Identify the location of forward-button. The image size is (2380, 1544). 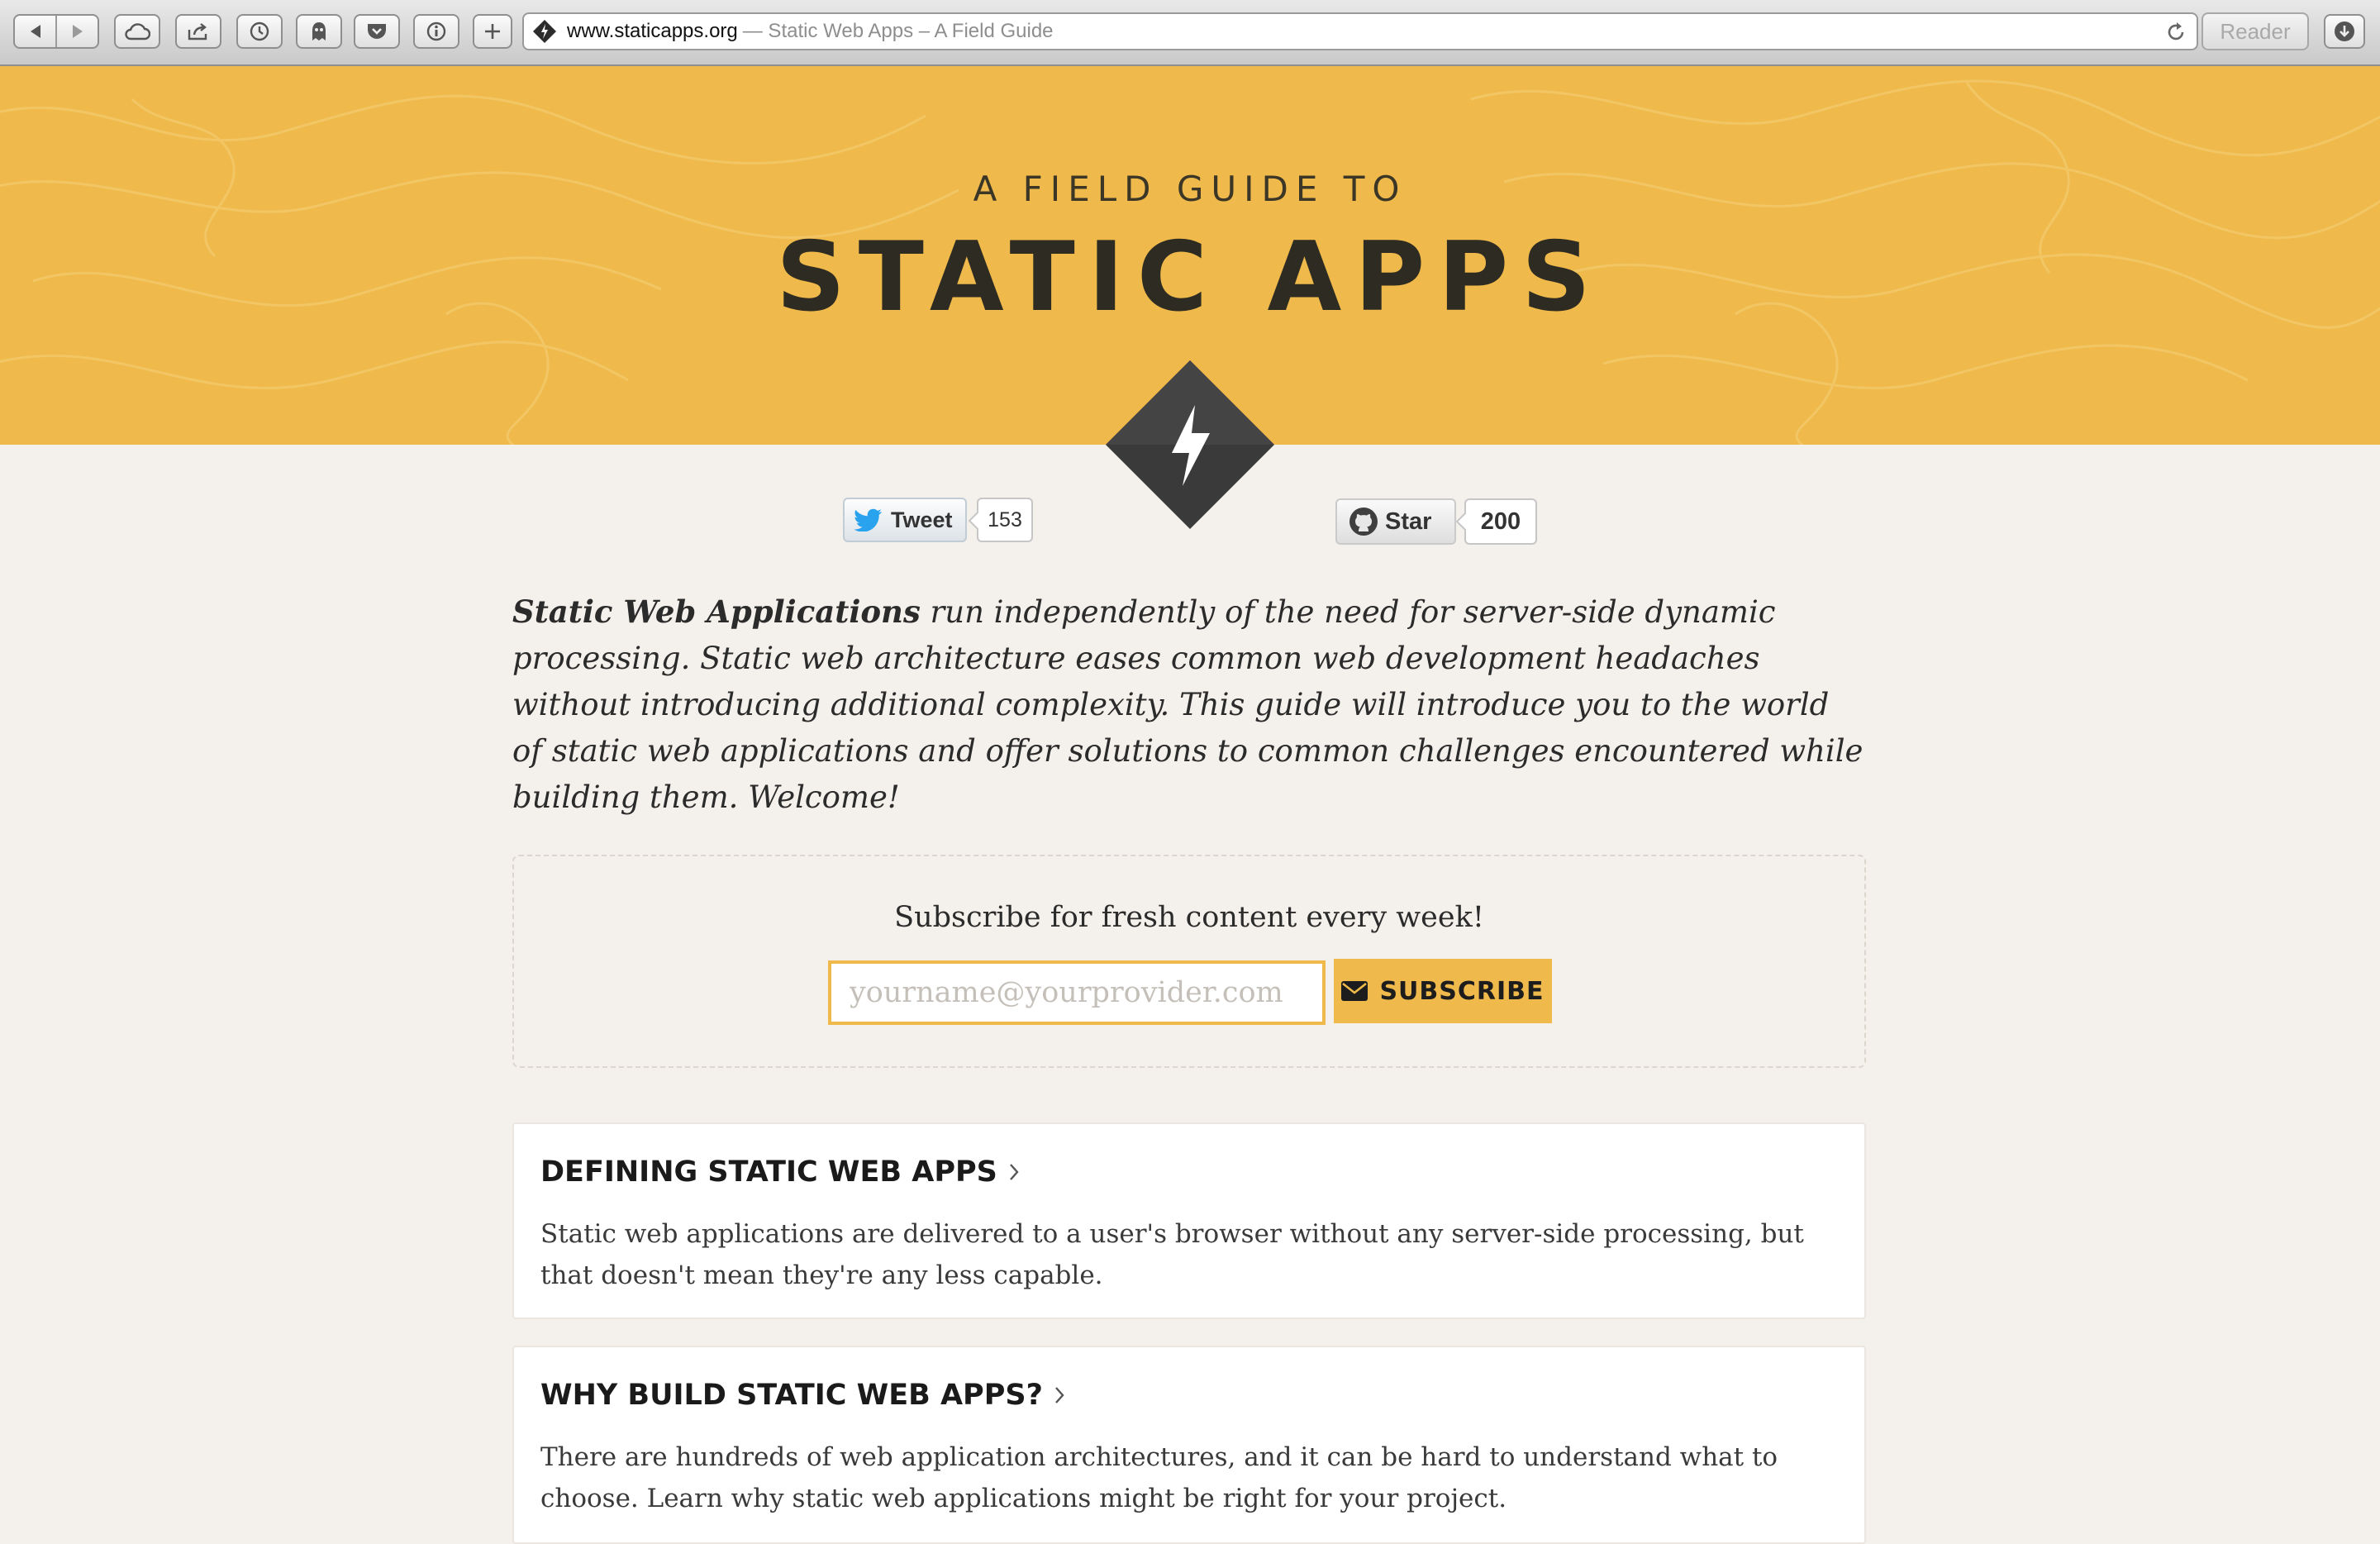
(76, 32).